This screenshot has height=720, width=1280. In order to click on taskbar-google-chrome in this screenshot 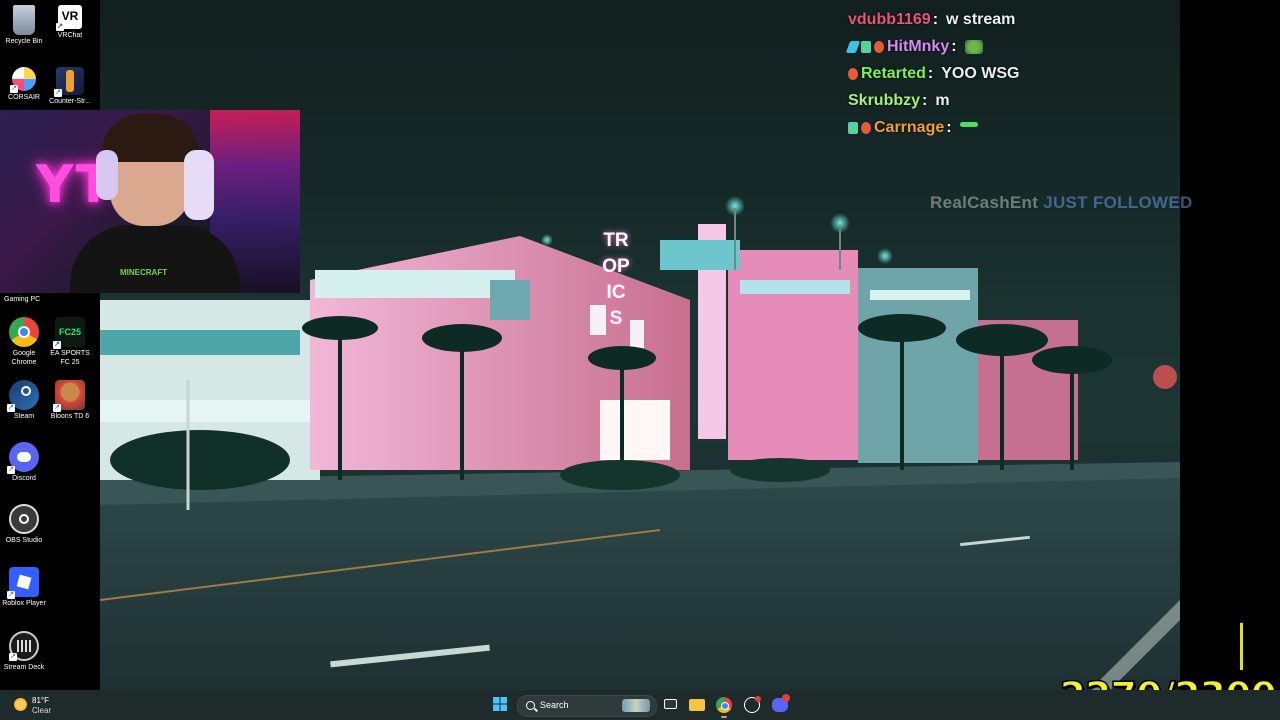, I will do `click(724, 707)`.